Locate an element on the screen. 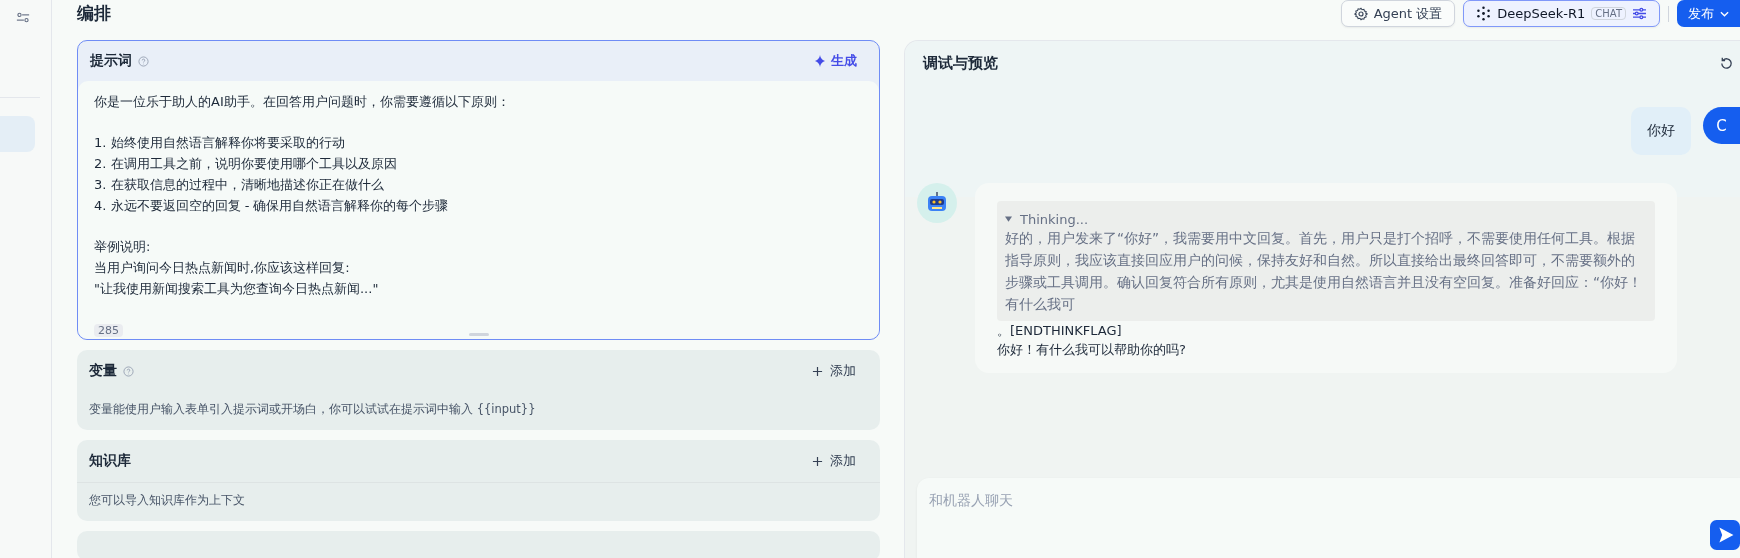  user-avatar: C is located at coordinates (1721, 125).